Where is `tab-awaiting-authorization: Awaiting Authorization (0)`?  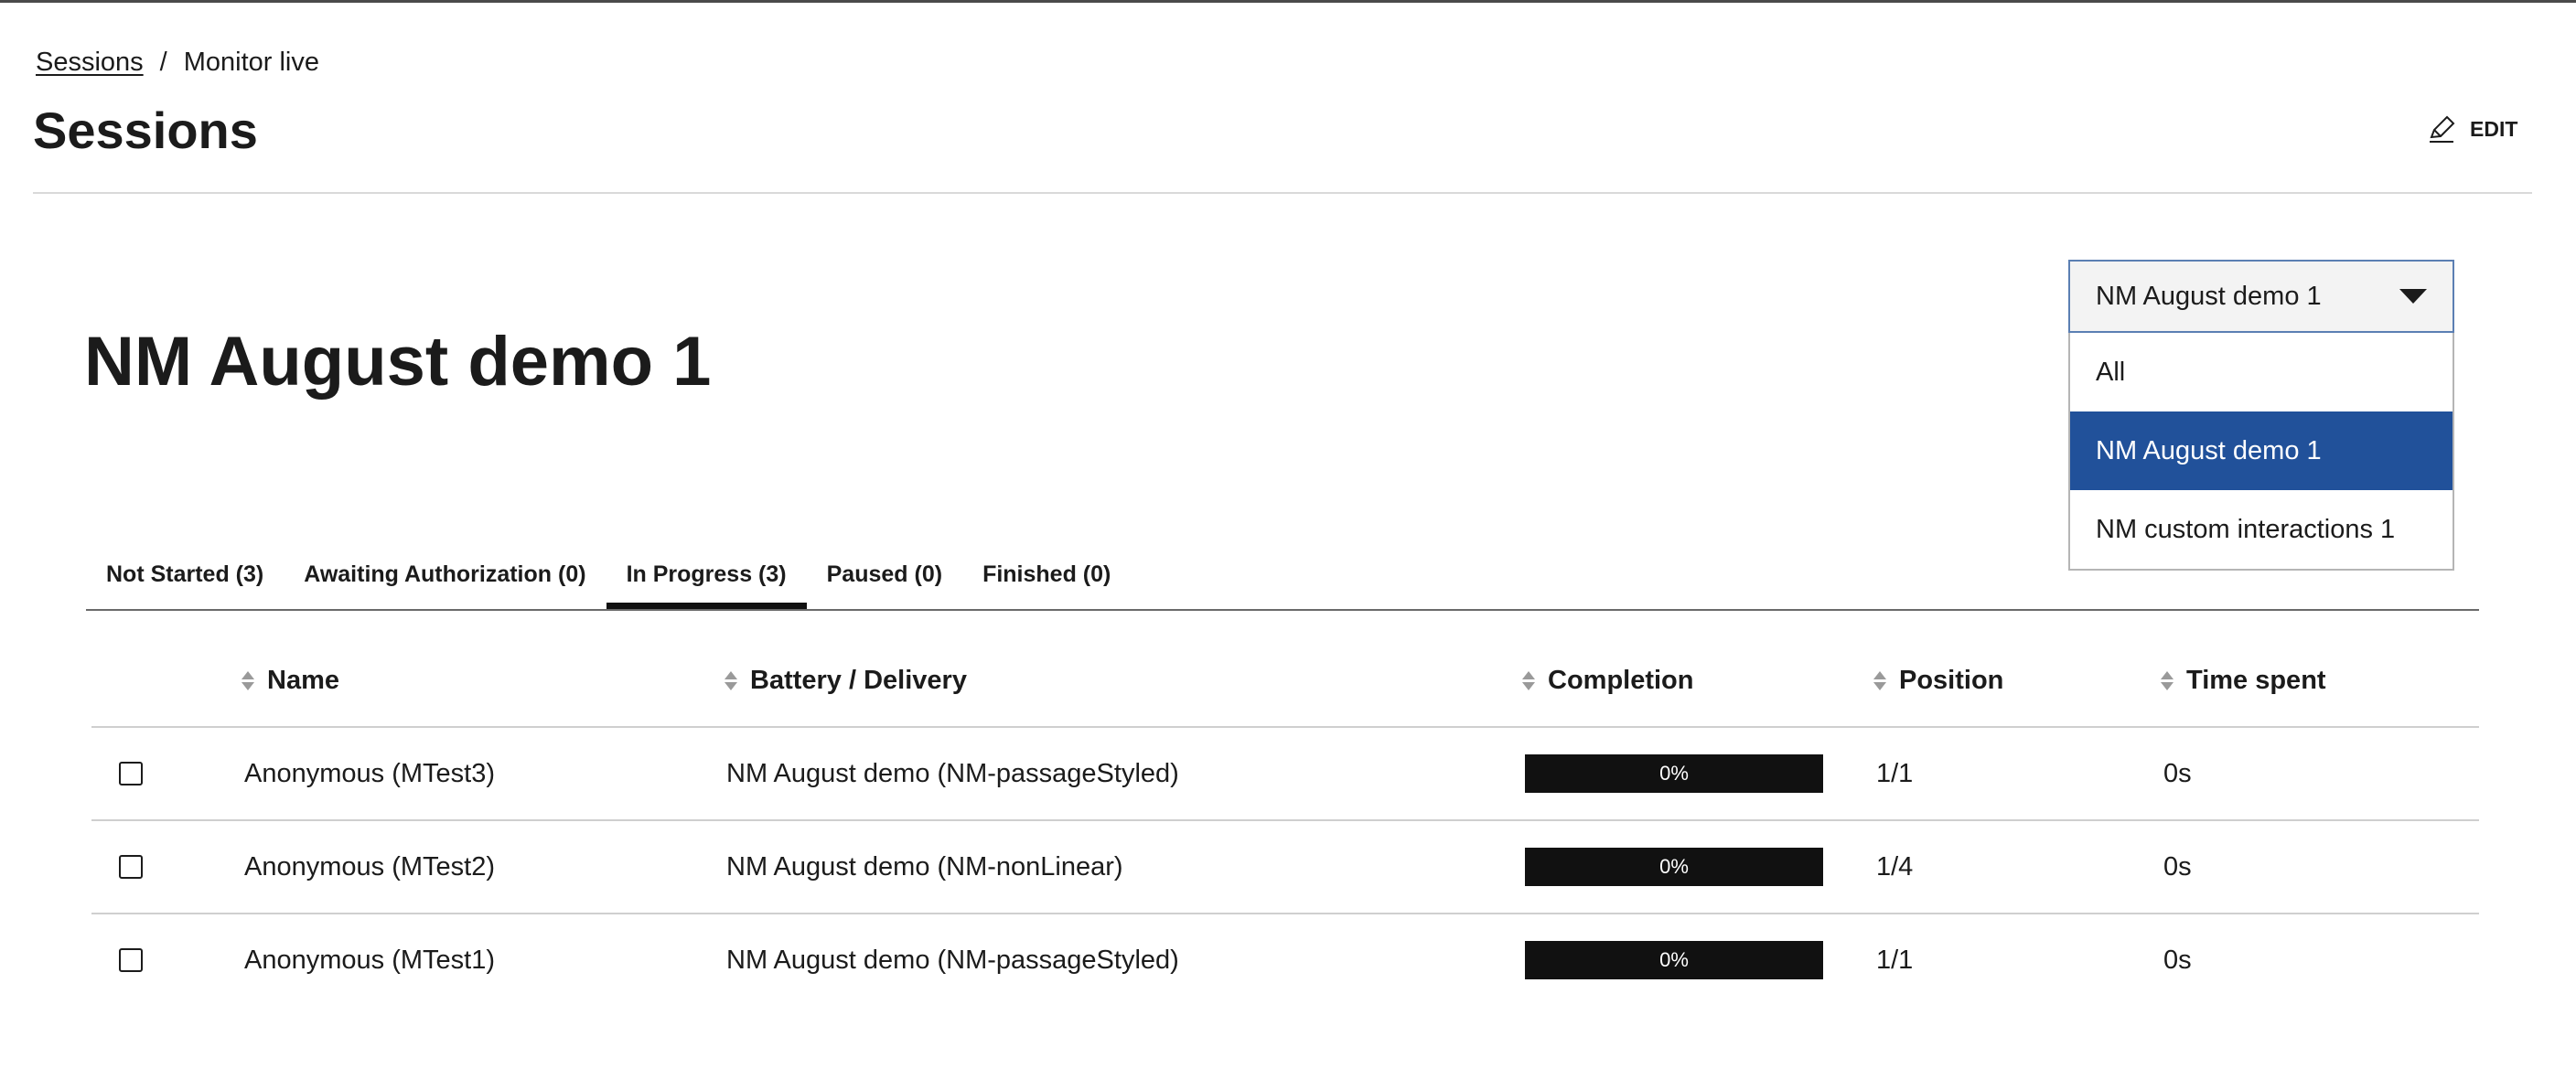
tab-awaiting-authorization: Awaiting Authorization (0) is located at coordinates (445, 579).